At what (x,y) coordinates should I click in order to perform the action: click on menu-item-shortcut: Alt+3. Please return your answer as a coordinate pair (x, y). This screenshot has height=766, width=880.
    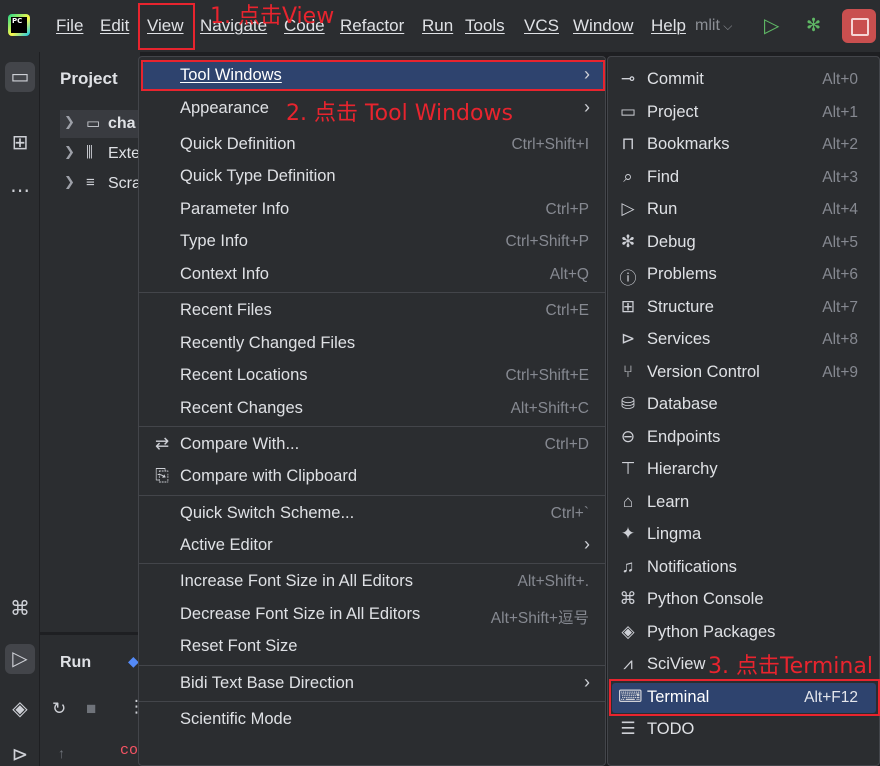
    Looking at the image, I should click on (840, 177).